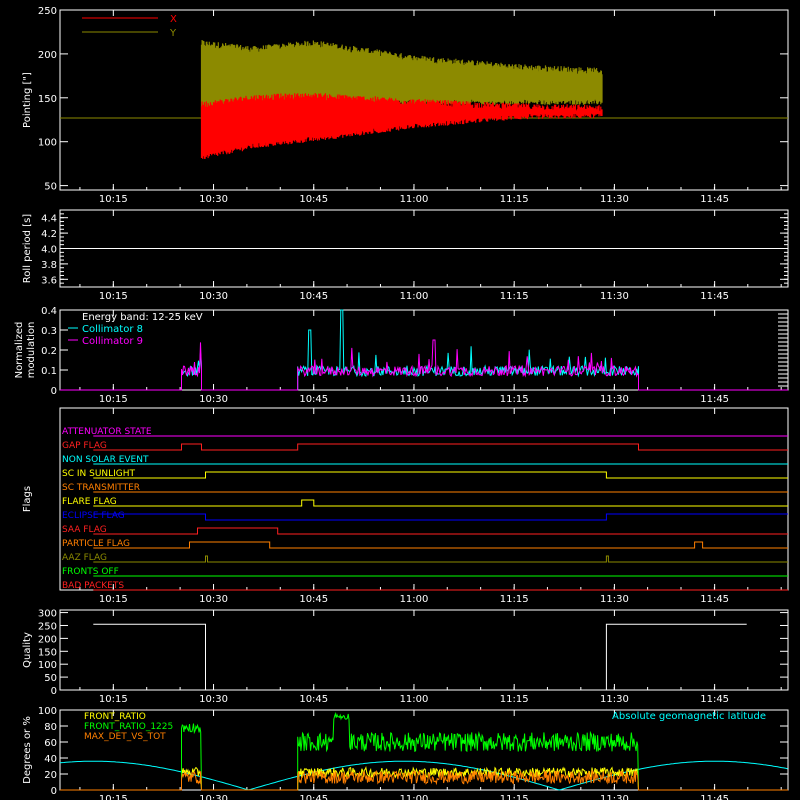 The height and width of the screenshot is (800, 800). Describe the element at coordinates (313, 699) in the screenshot. I see `quality-xtick-label: 10:45` at that location.